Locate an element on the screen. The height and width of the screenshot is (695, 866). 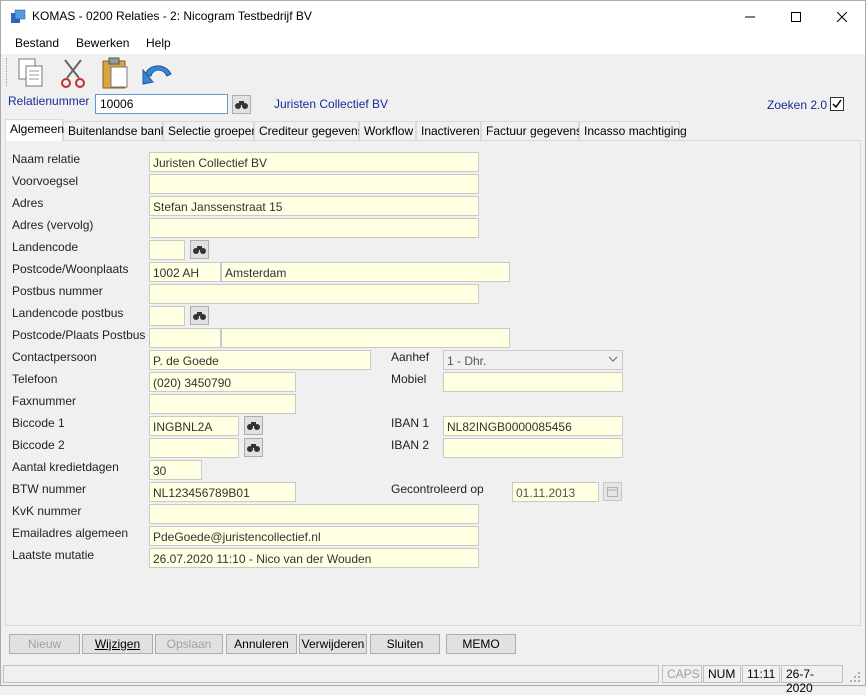
kvk-label: KvK nummer is located at coordinates (47, 511).